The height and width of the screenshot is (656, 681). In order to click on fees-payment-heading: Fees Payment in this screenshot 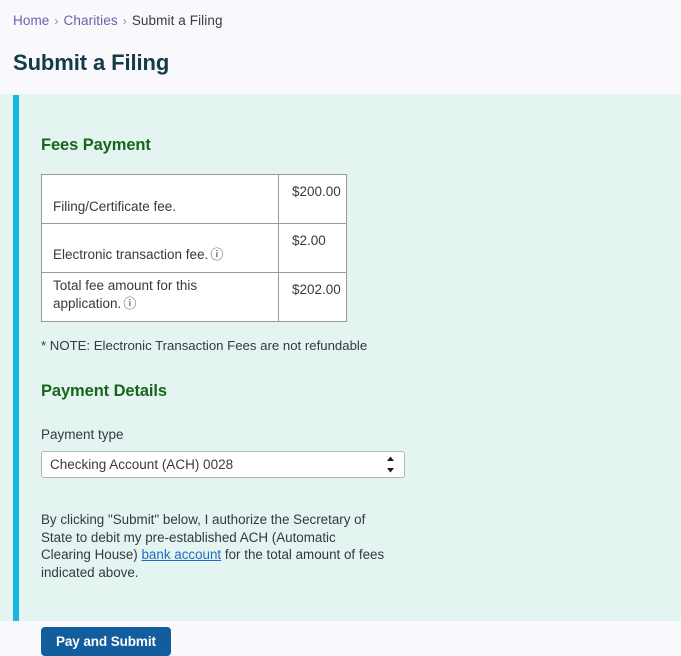, I will do `click(96, 145)`.